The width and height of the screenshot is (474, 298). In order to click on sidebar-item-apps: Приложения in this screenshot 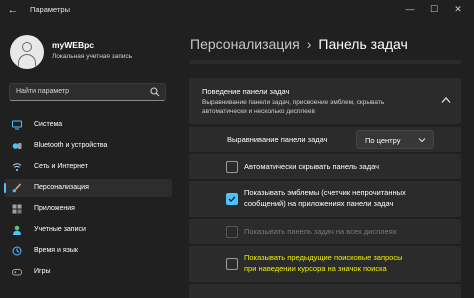, I will do `click(88, 209)`.